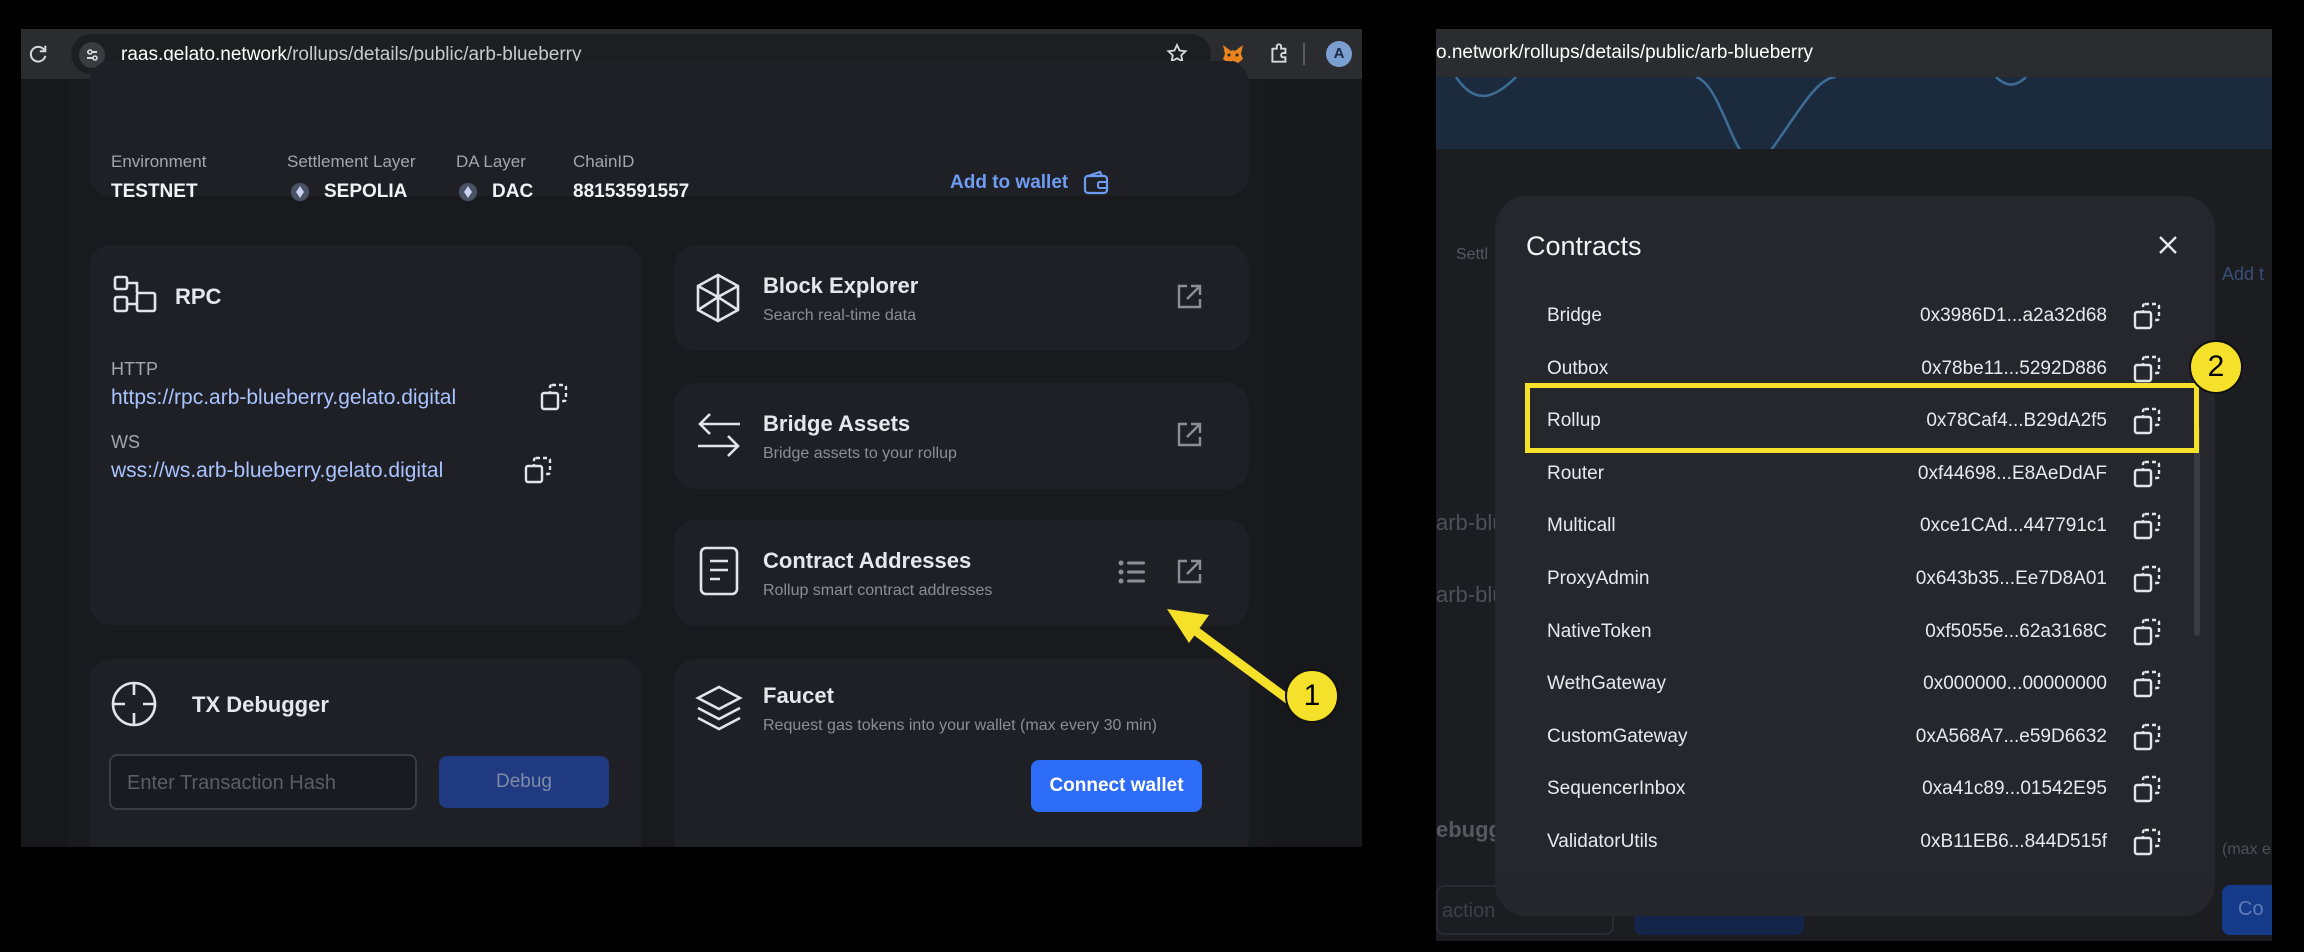 The width and height of the screenshot is (2304, 952). I want to click on contract-address: 0x643b35...Ee7D8A01, so click(2011, 578).